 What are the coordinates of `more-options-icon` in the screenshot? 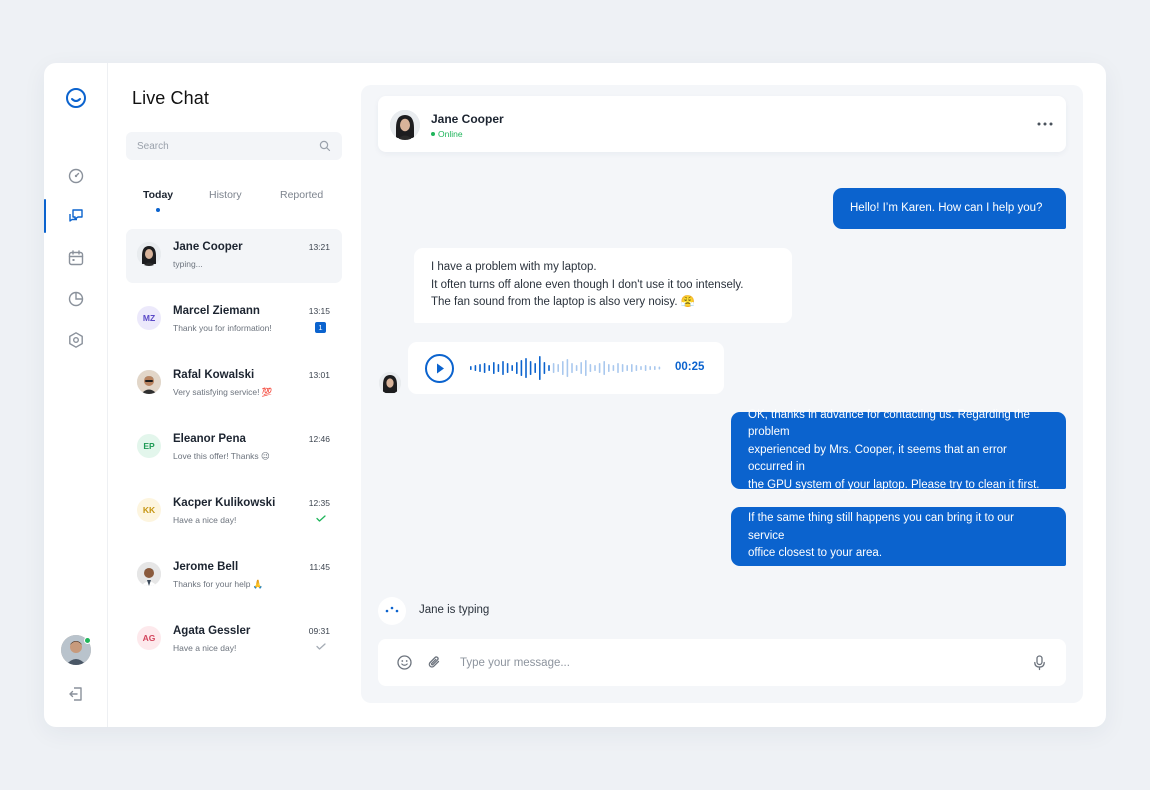 It's located at (1045, 124).